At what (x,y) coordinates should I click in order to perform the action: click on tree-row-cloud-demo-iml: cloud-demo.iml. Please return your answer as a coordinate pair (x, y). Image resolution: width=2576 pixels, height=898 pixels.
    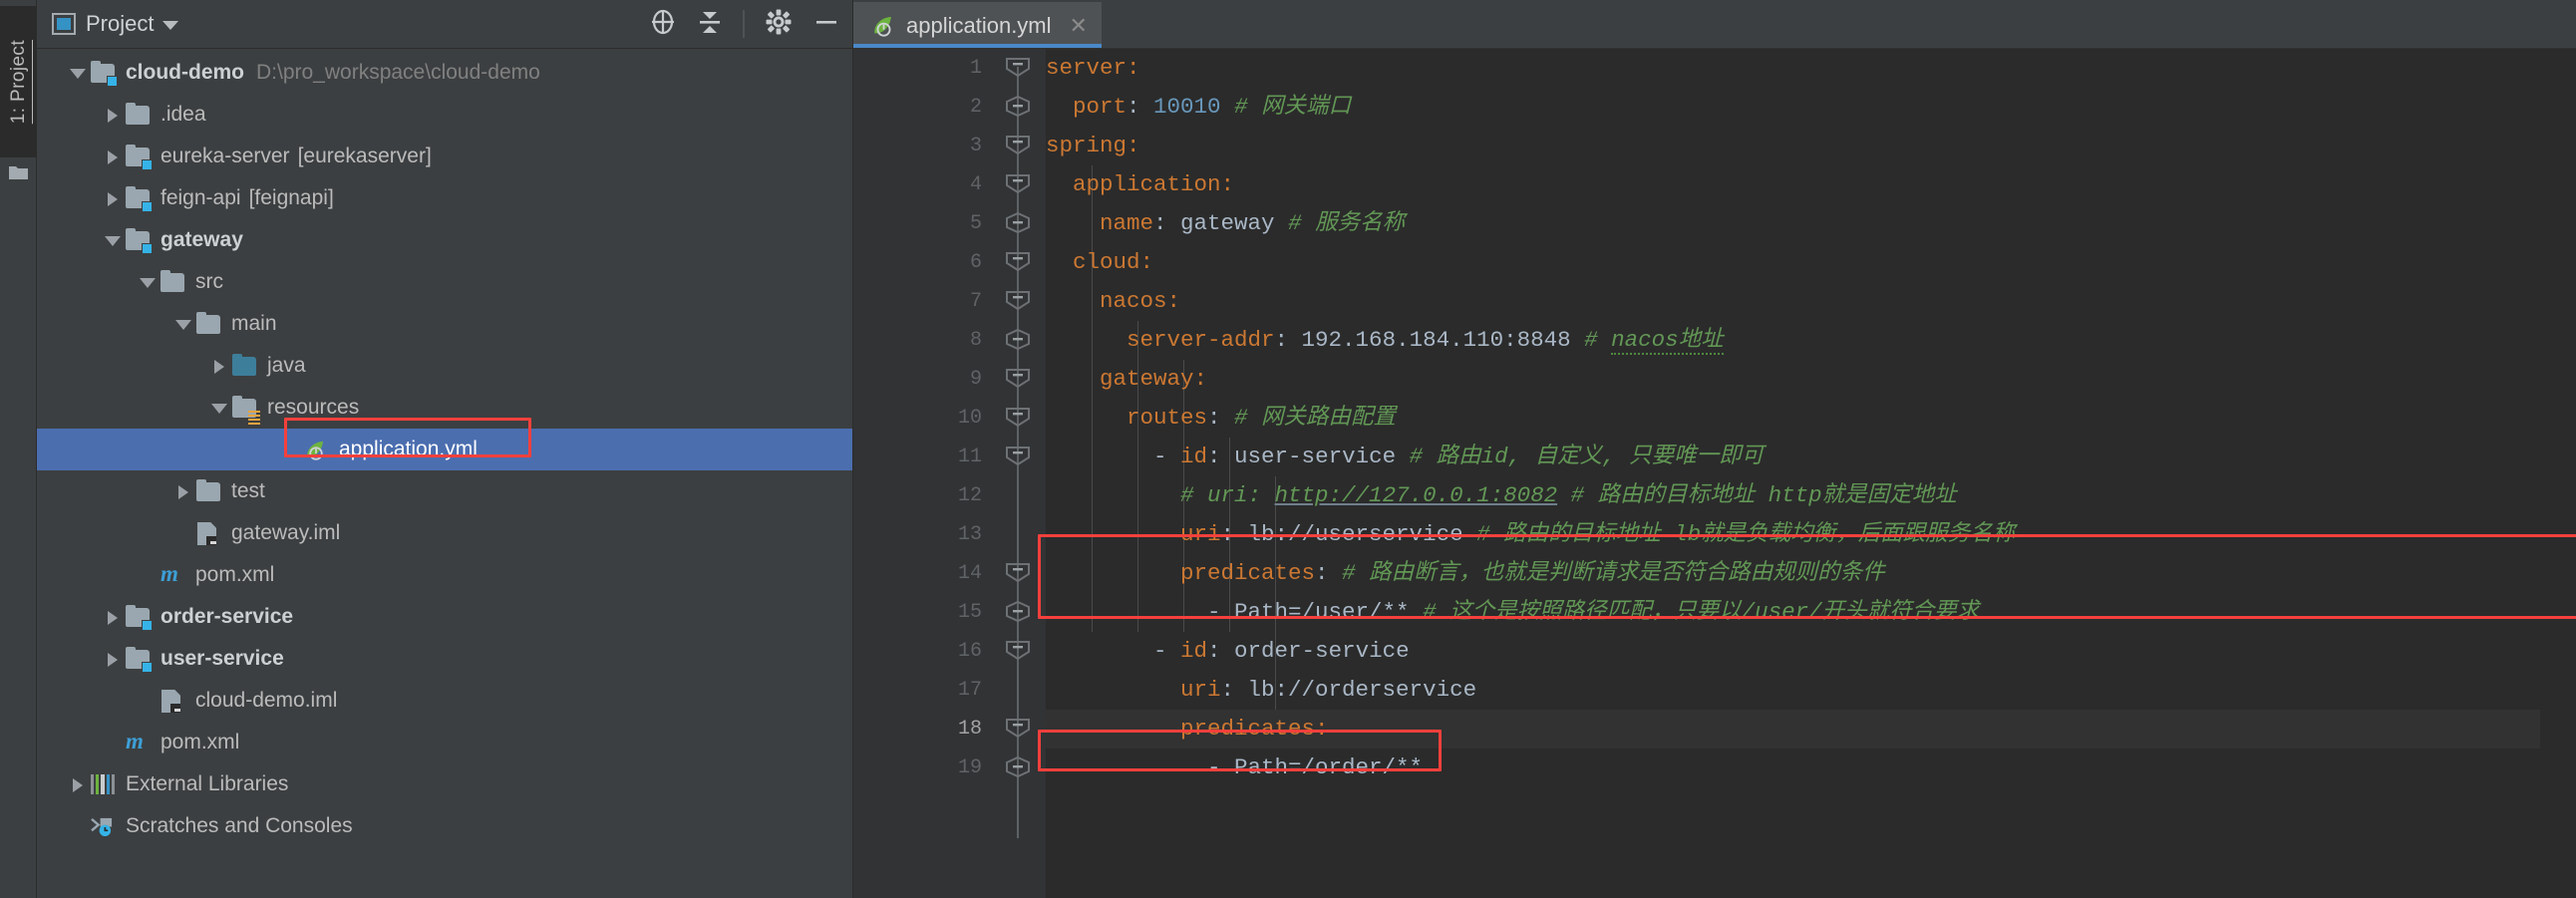
    Looking at the image, I should click on (444, 701).